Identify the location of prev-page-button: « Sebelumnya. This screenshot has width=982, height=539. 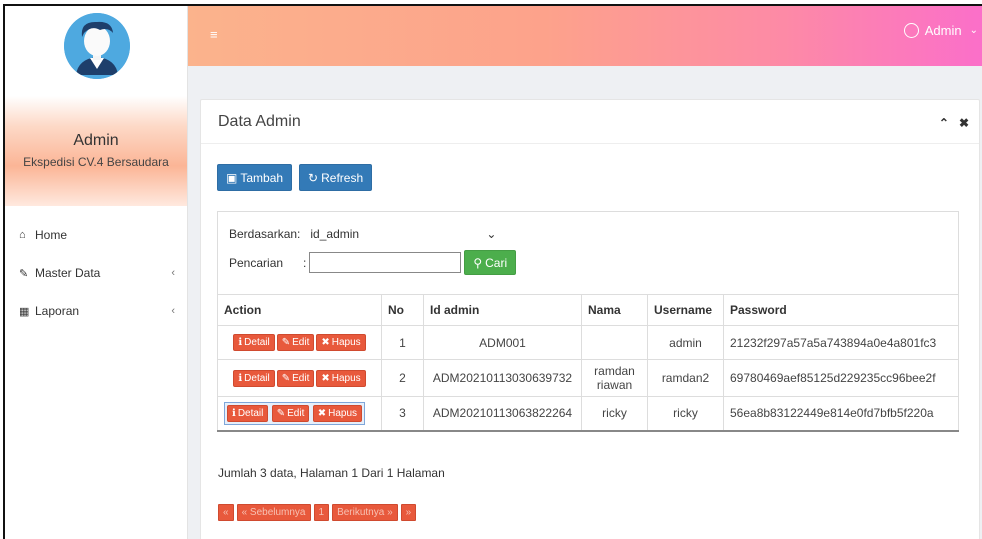
(273, 512).